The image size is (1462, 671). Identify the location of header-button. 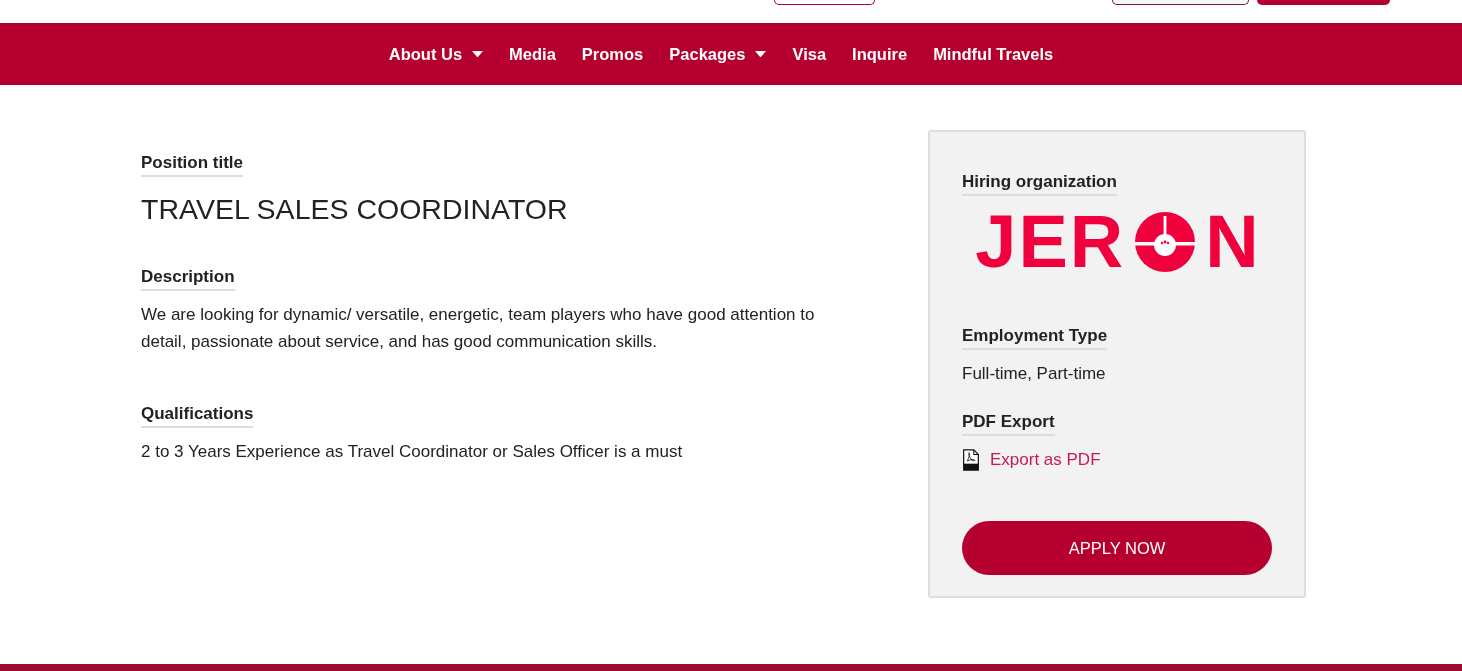
(1180, 2).